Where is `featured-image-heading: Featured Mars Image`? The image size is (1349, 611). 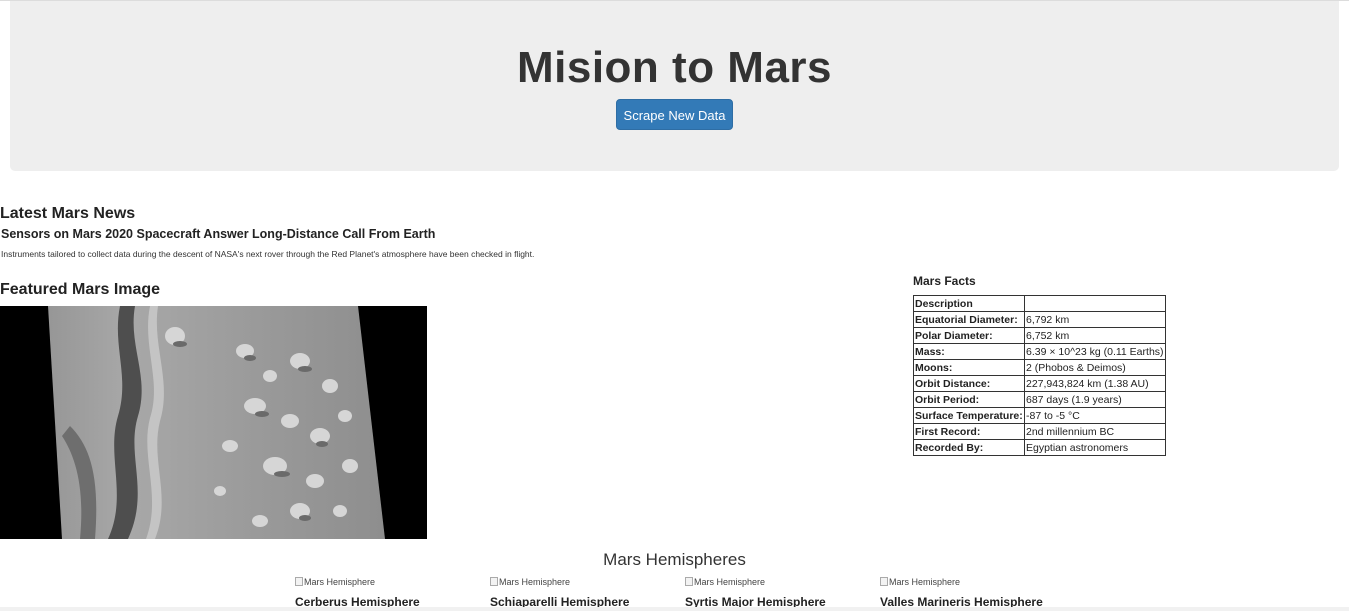 featured-image-heading: Featured Mars Image is located at coordinates (80, 289).